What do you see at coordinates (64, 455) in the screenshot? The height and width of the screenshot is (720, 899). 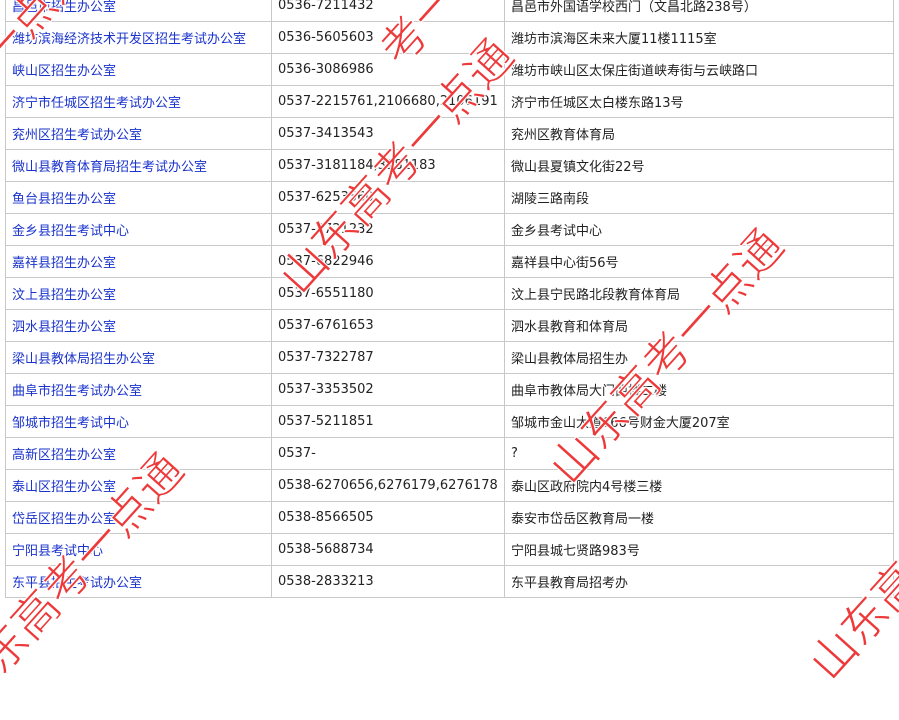 I see `office-link: 高新区招生办公室` at bounding box center [64, 455].